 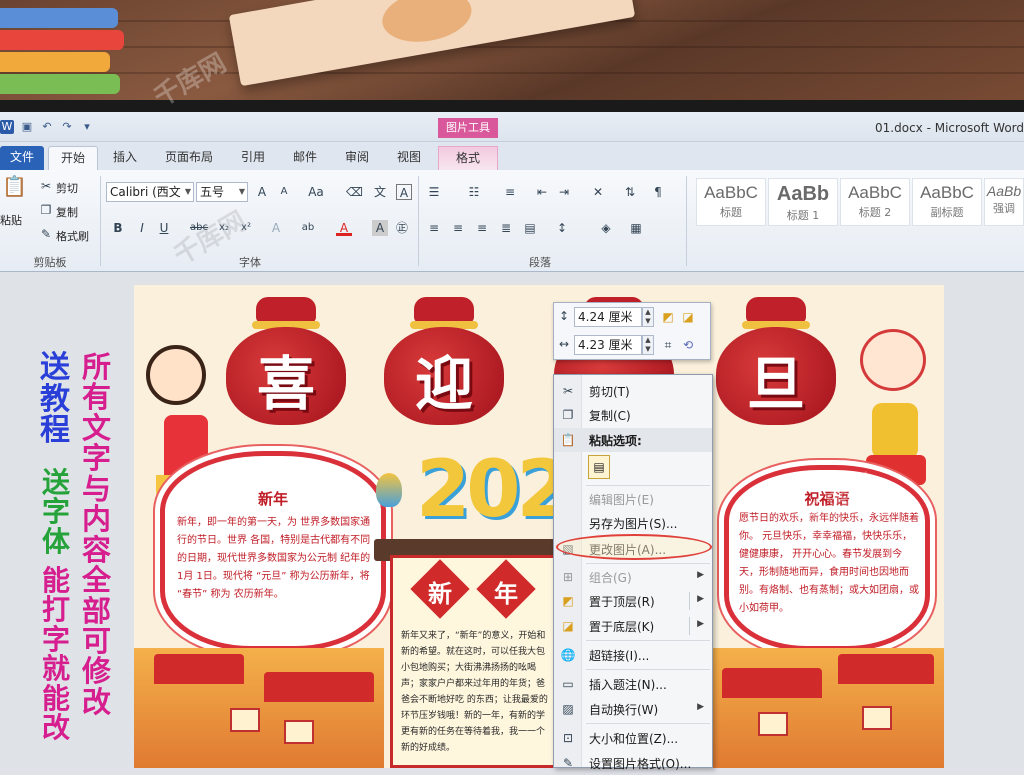 I want to click on save-icon: ▣, so click(x=27, y=127).